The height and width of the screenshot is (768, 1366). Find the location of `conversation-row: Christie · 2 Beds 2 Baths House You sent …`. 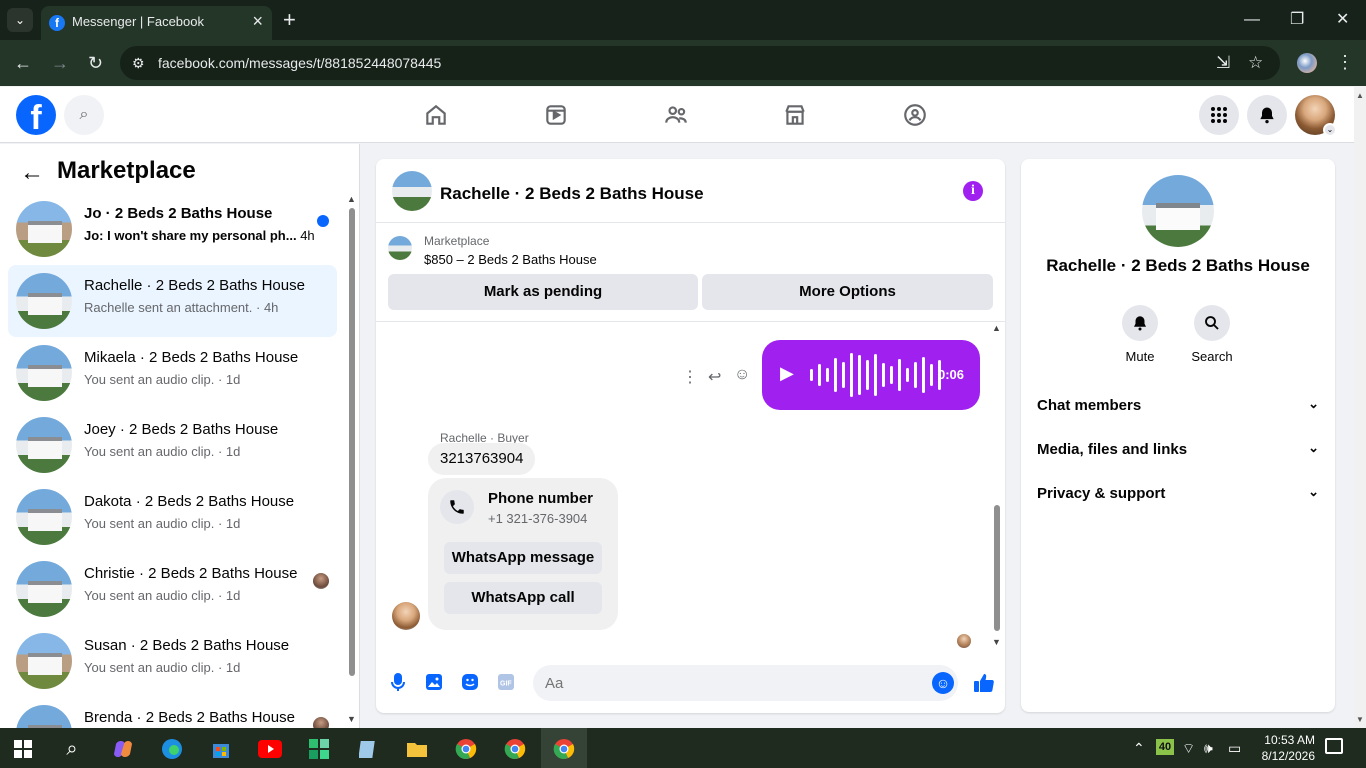

conversation-row: Christie · 2 Beds 2 Baths House You sent … is located at coordinates (172, 589).